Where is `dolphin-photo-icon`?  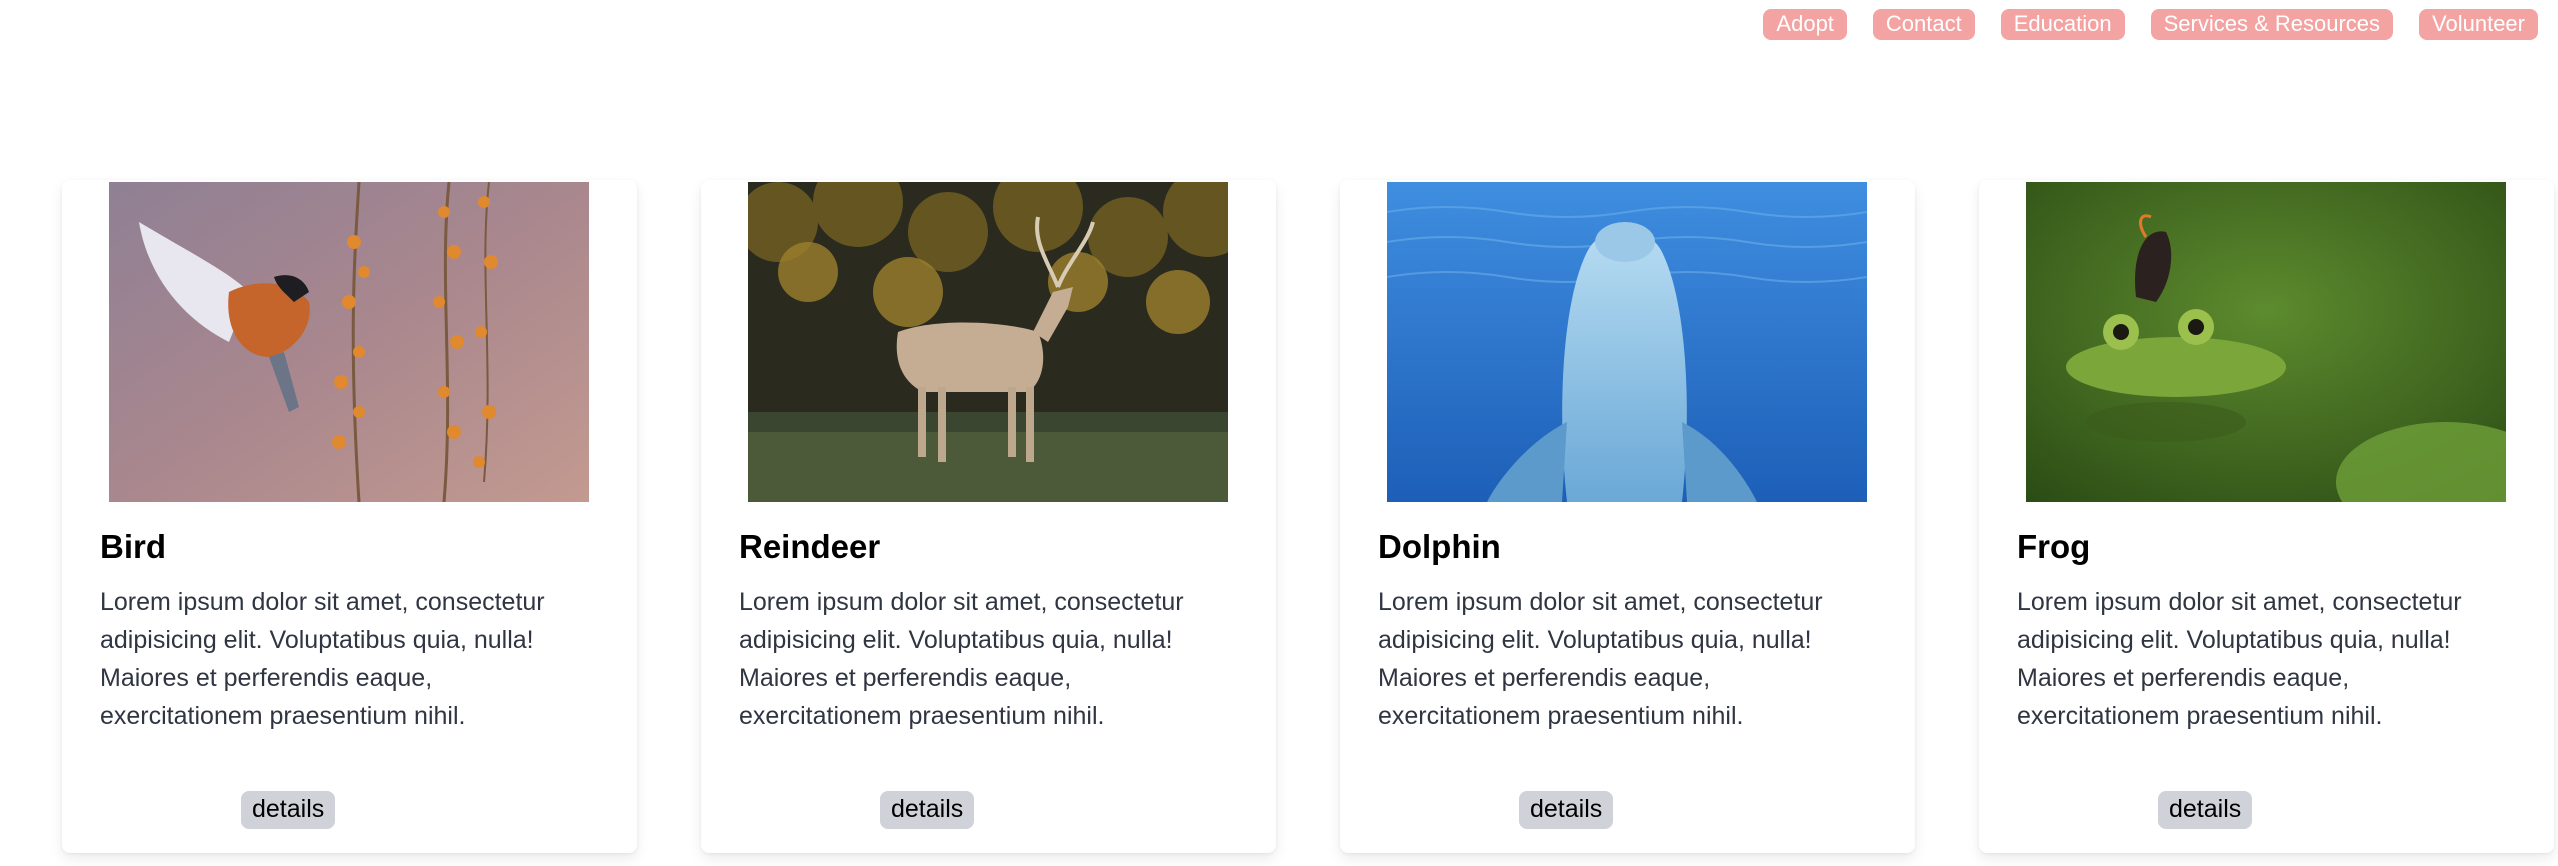
dolphin-photo-icon is located at coordinates (1627, 342).